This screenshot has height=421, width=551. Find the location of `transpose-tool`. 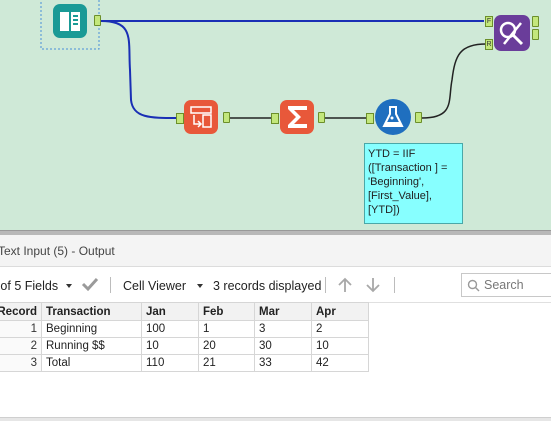

transpose-tool is located at coordinates (201, 117).